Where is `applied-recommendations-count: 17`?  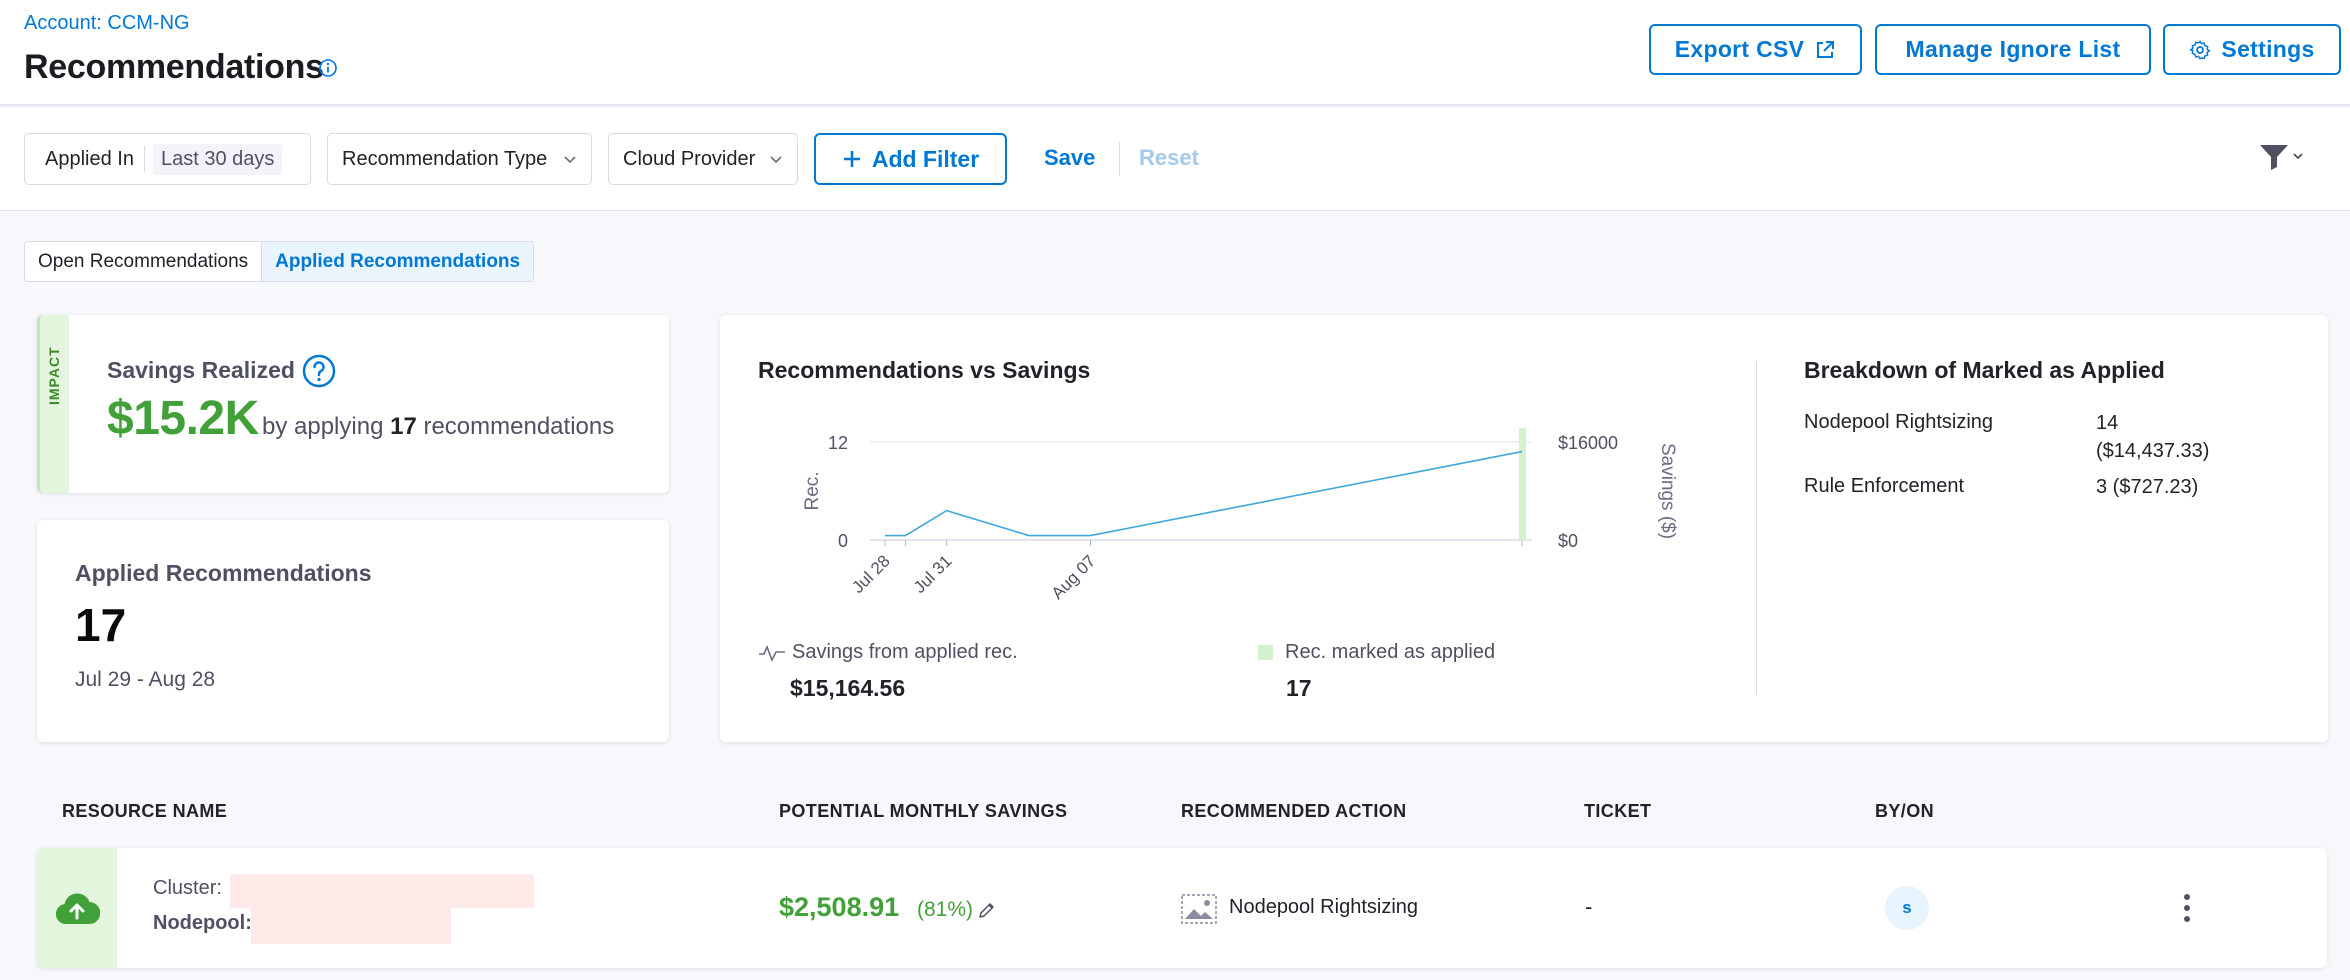 applied-recommendations-count: 17 is located at coordinates (101, 625).